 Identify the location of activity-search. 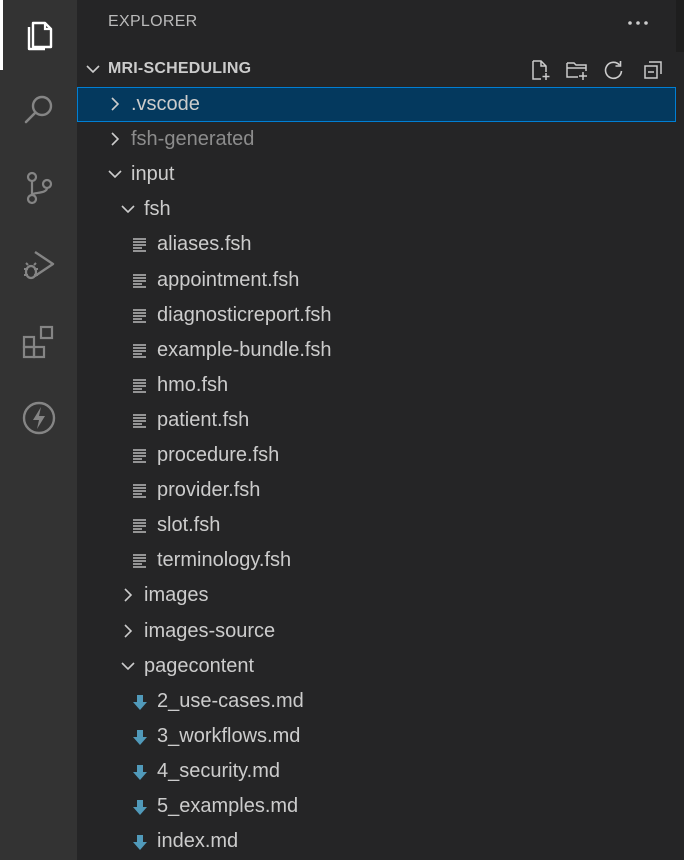
(38, 110).